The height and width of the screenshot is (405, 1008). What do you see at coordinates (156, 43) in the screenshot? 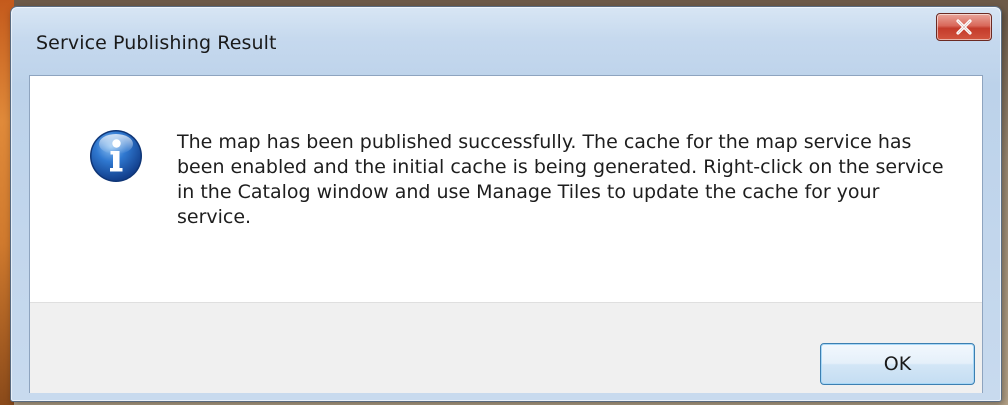
I see `dialog-title: Service Publishing Result` at bounding box center [156, 43].